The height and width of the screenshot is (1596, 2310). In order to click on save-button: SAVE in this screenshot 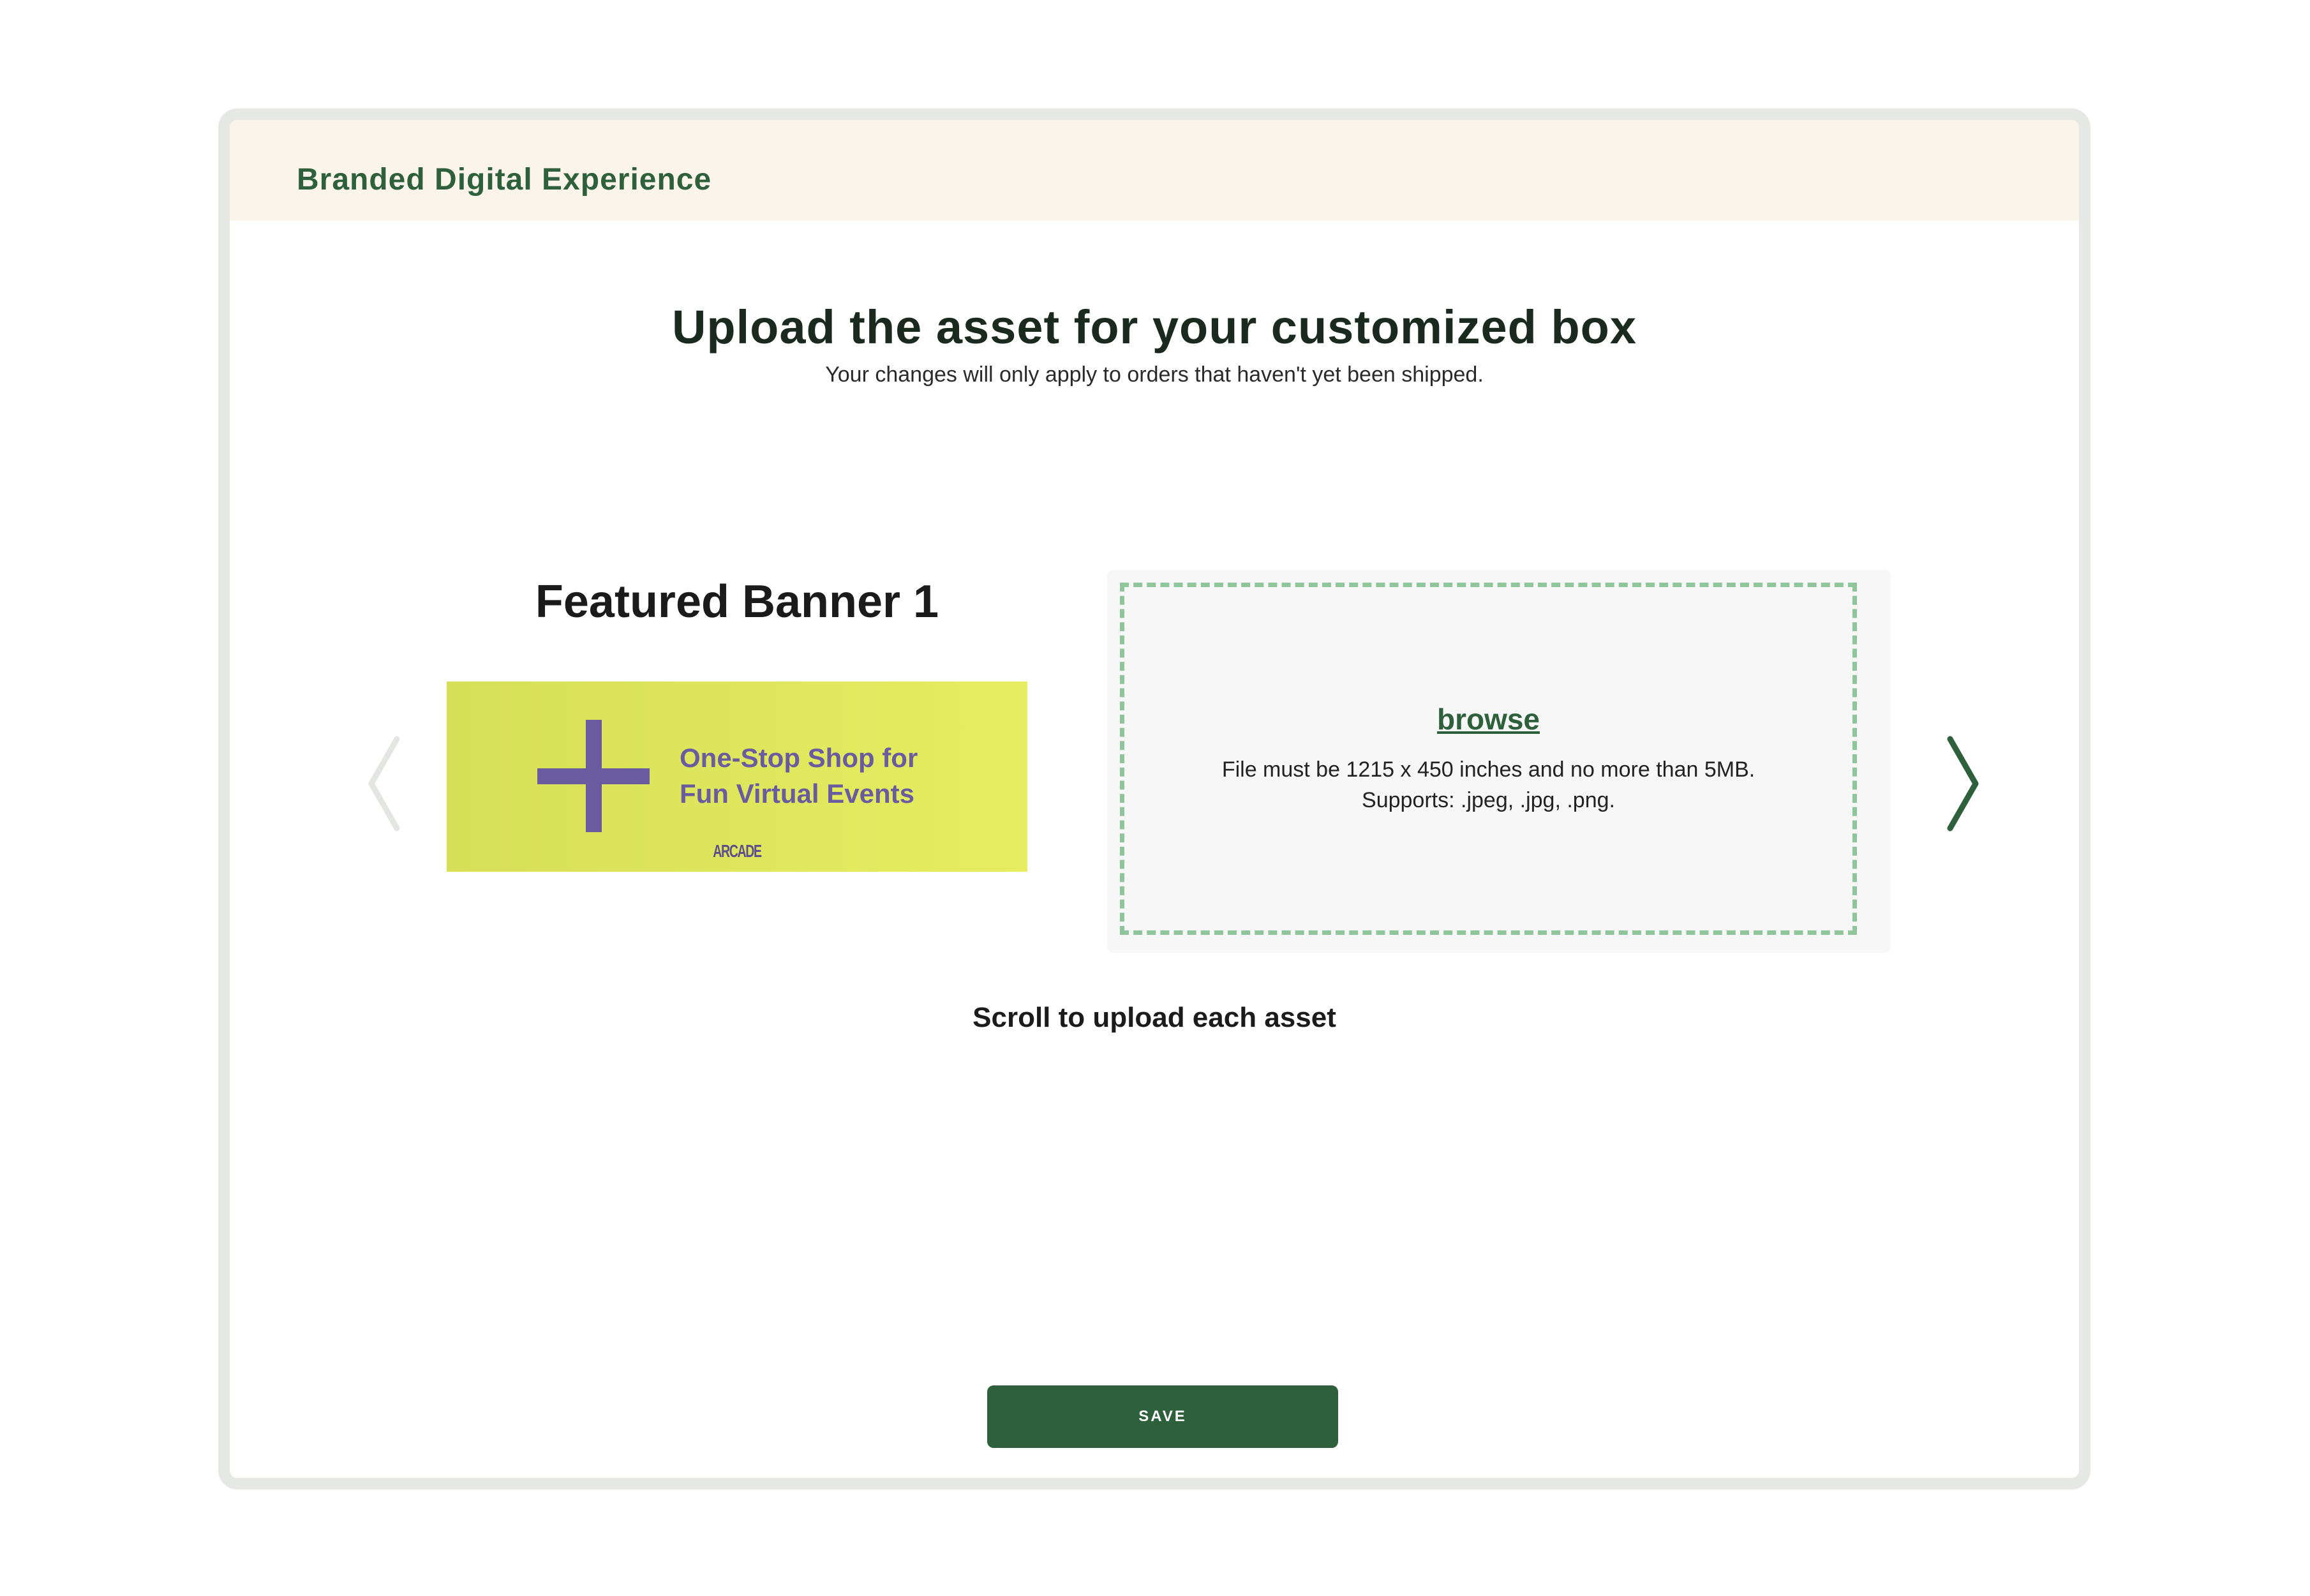, I will do `click(1162, 1416)`.